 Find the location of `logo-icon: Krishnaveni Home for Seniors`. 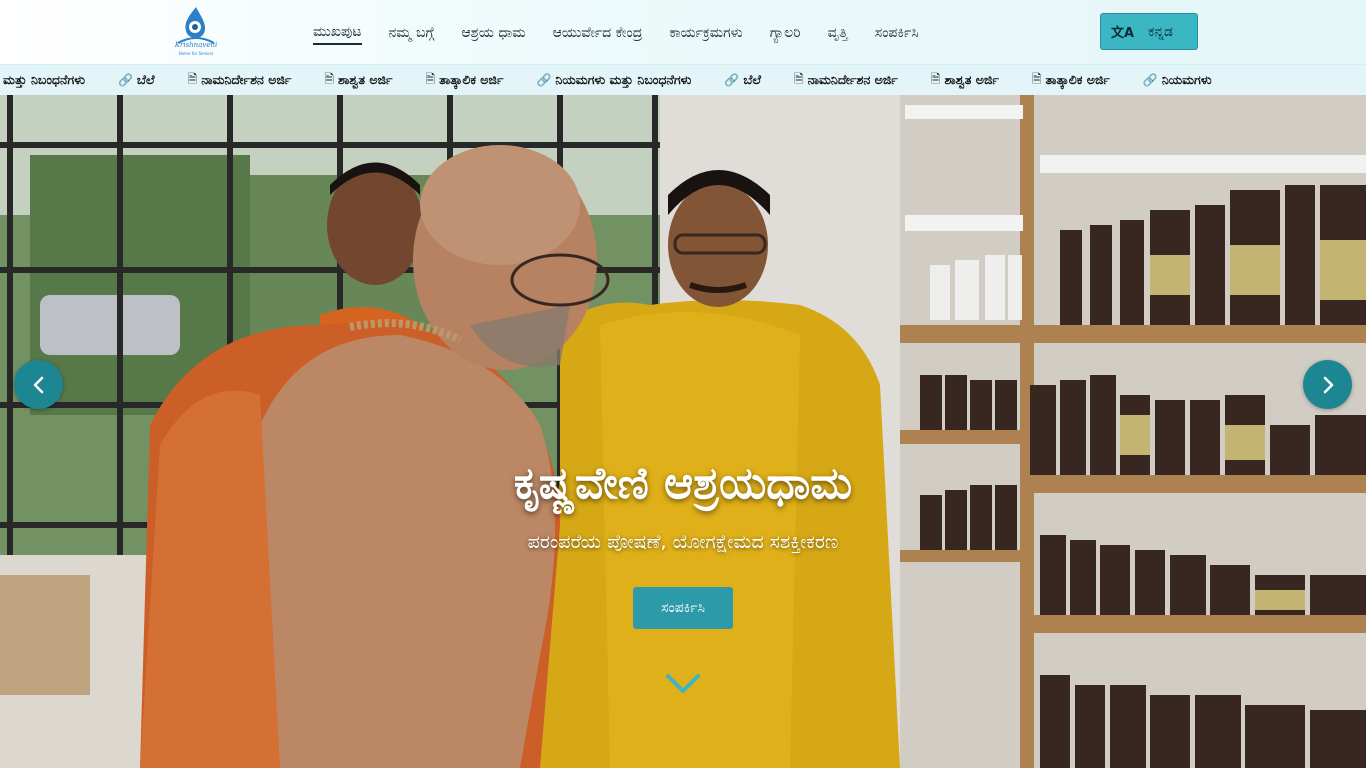

logo-icon: Krishnaveni Home for Seniors is located at coordinates (195, 31).